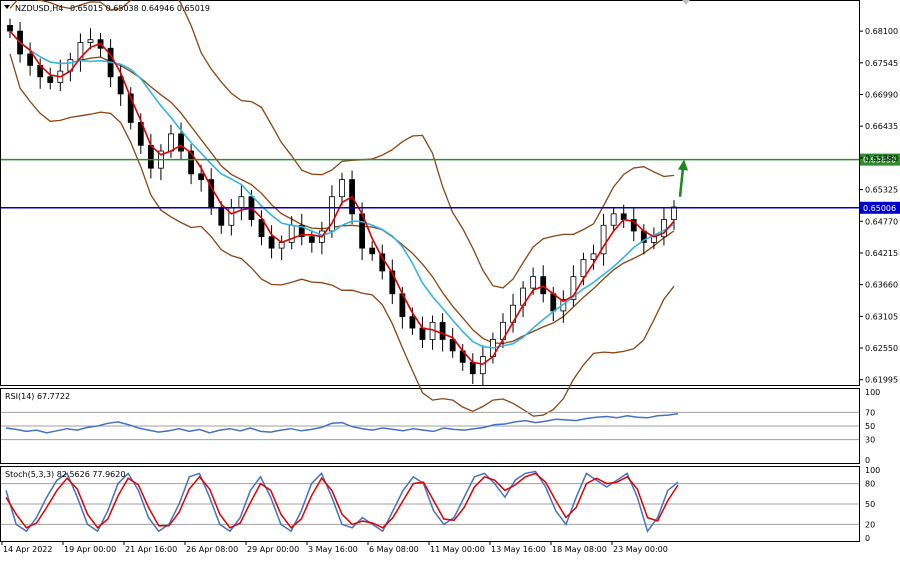  What do you see at coordinates (881, 285) in the screenshot?
I see `price-tick-label: 0.63660` at bounding box center [881, 285].